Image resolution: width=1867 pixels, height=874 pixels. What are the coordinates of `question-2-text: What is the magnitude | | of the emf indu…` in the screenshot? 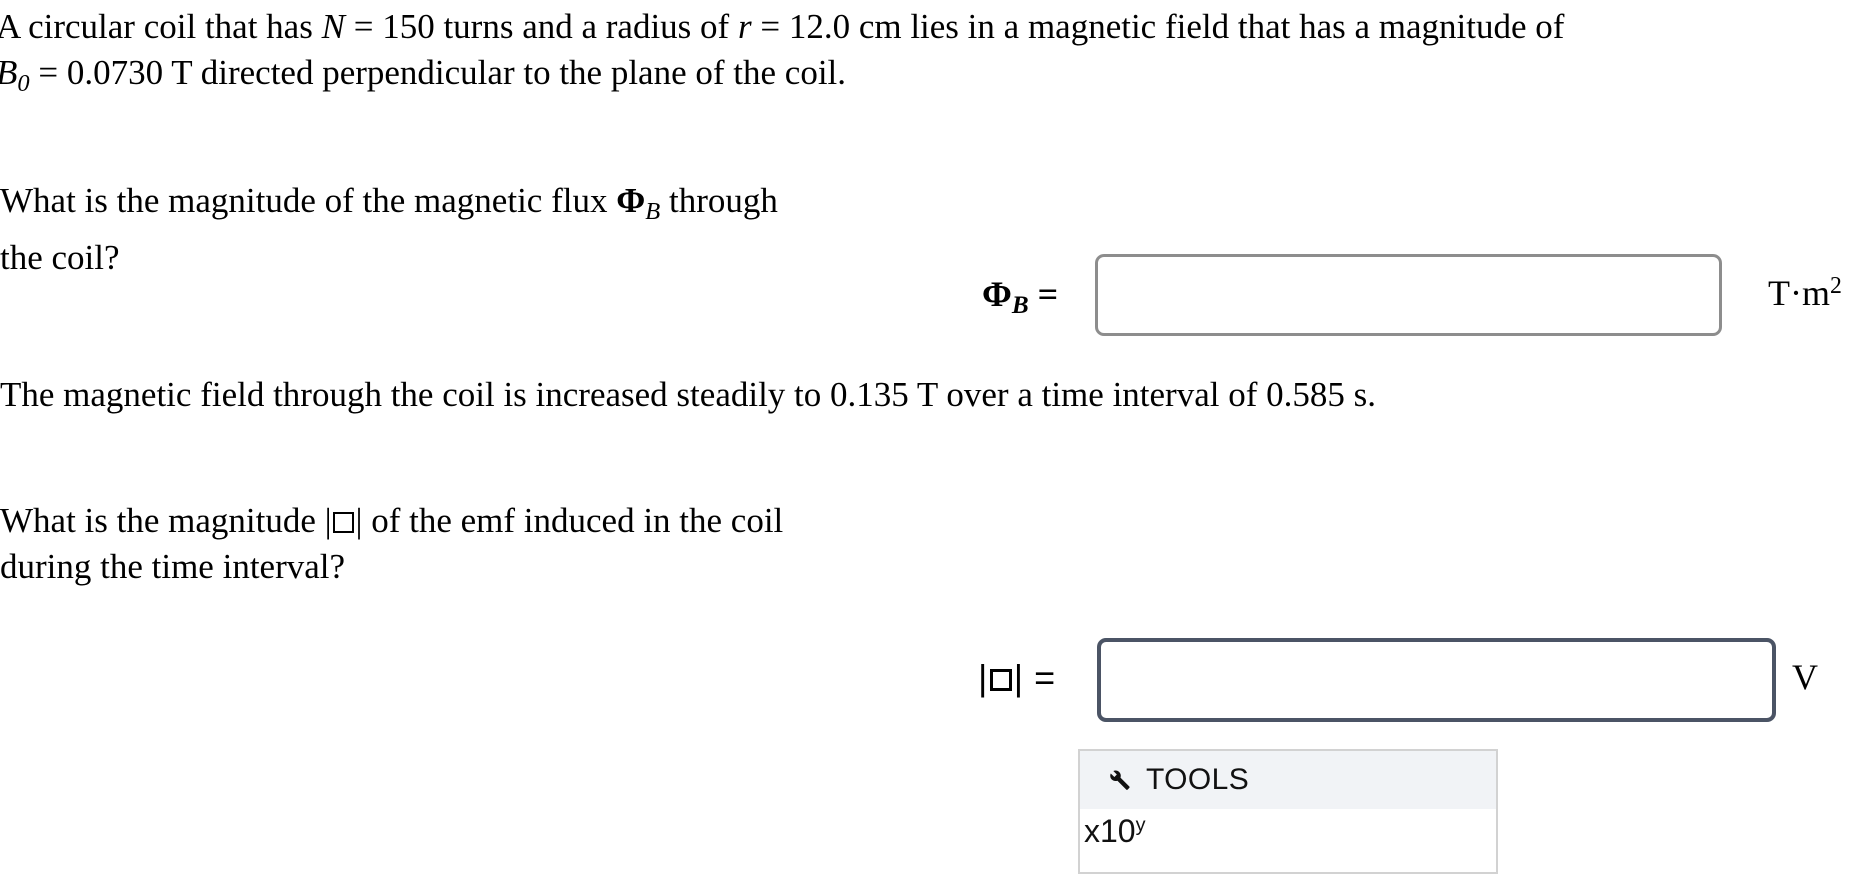 It's located at (391, 544).